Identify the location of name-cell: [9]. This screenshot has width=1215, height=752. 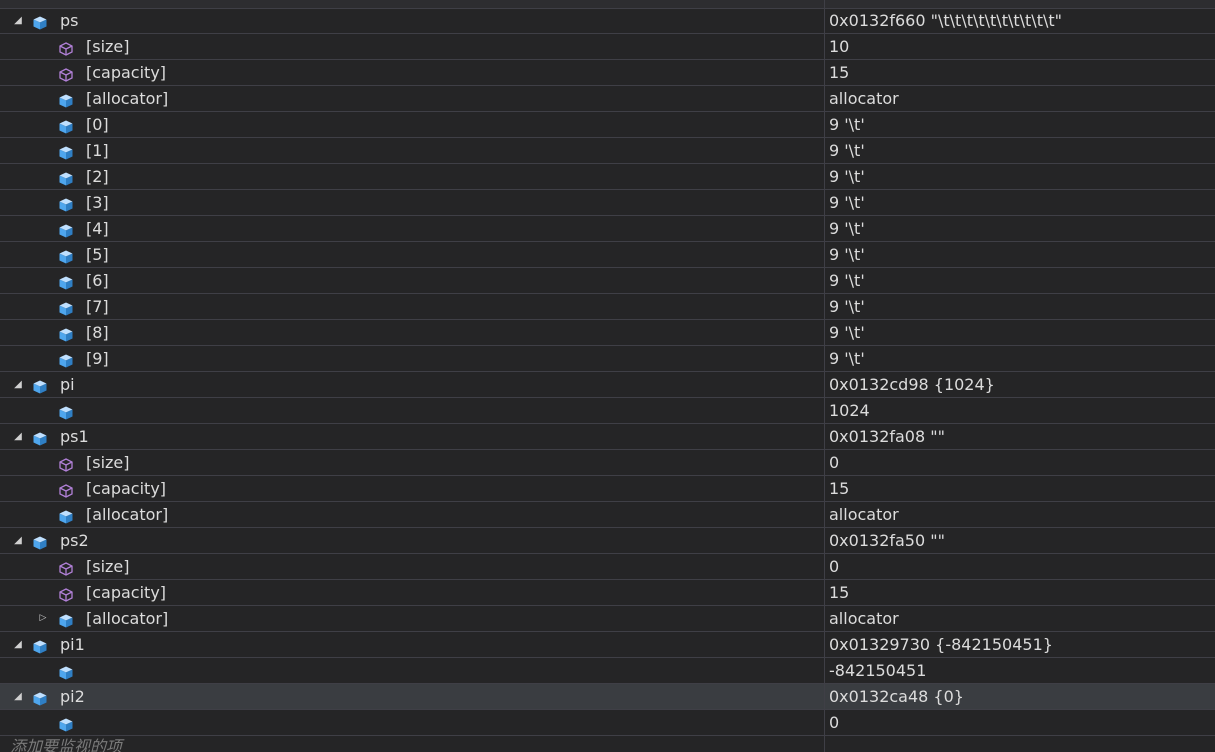
(412, 358).